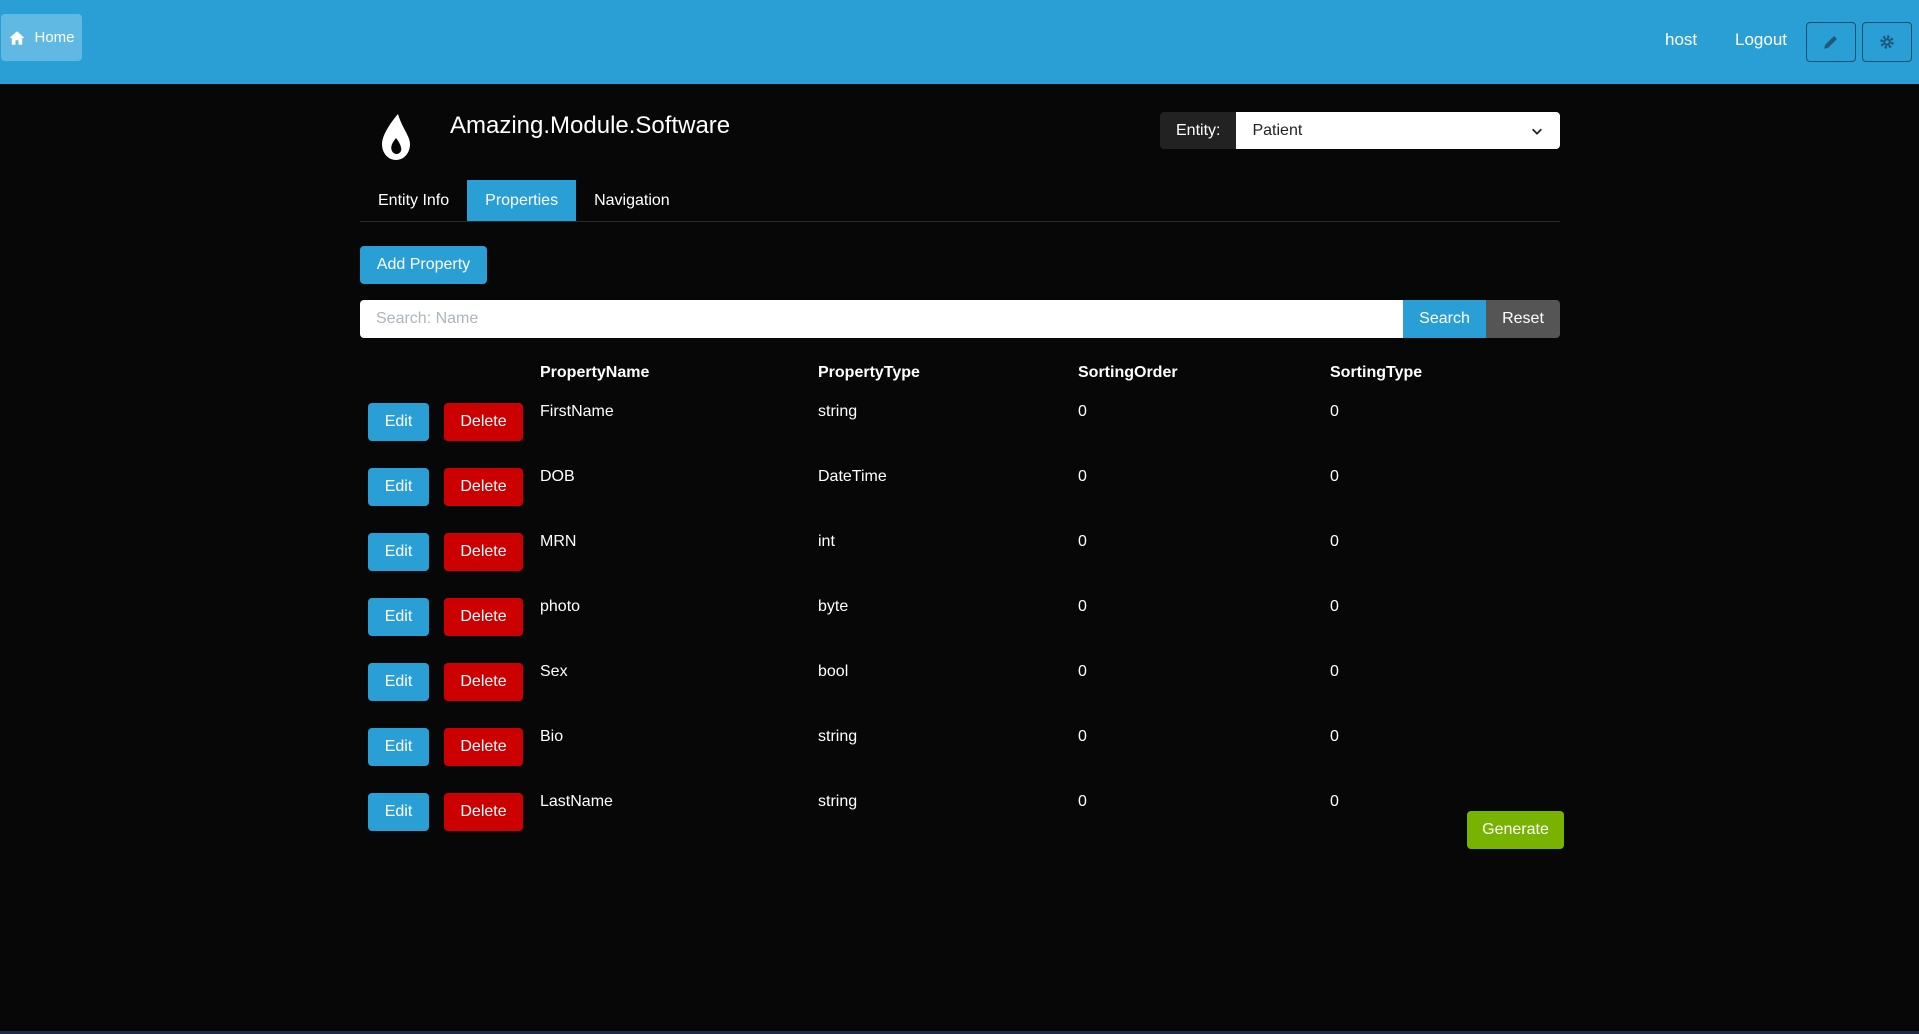  What do you see at coordinates (1537, 131) in the screenshot?
I see `chevron-down-icon` at bounding box center [1537, 131].